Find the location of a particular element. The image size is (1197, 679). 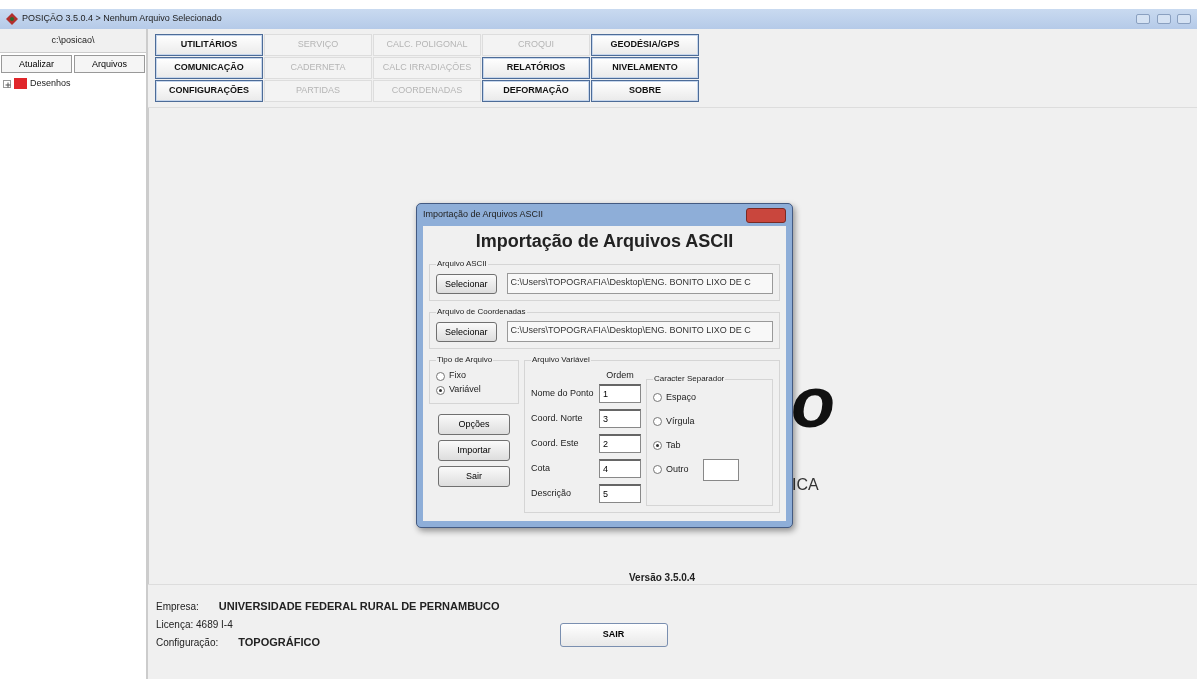

license-label: Licença: 4689 I-4 is located at coordinates (194, 624).